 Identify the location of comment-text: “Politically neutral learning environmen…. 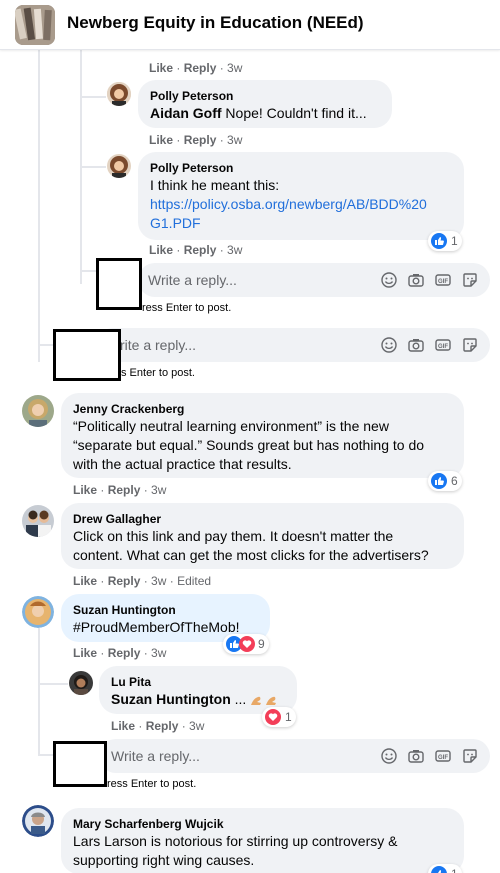
(249, 445).